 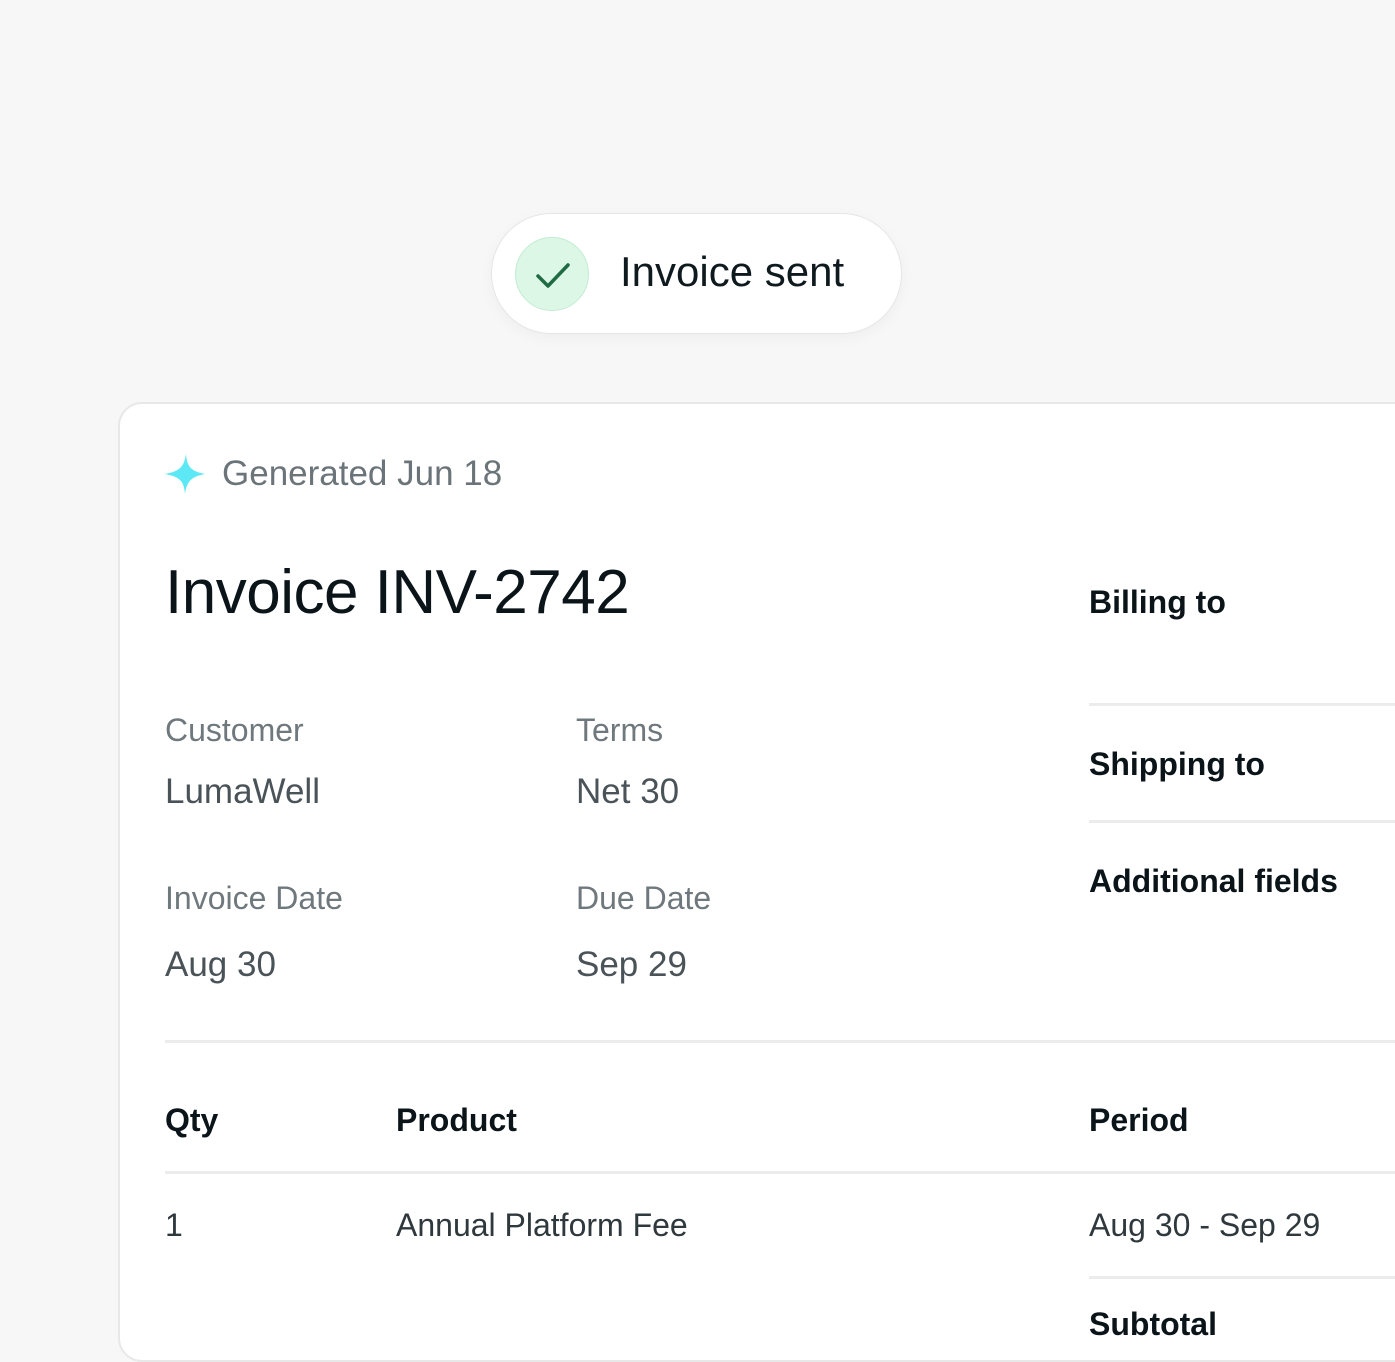 I want to click on row-product: Annual Platform Fee, so click(x=542, y=1225).